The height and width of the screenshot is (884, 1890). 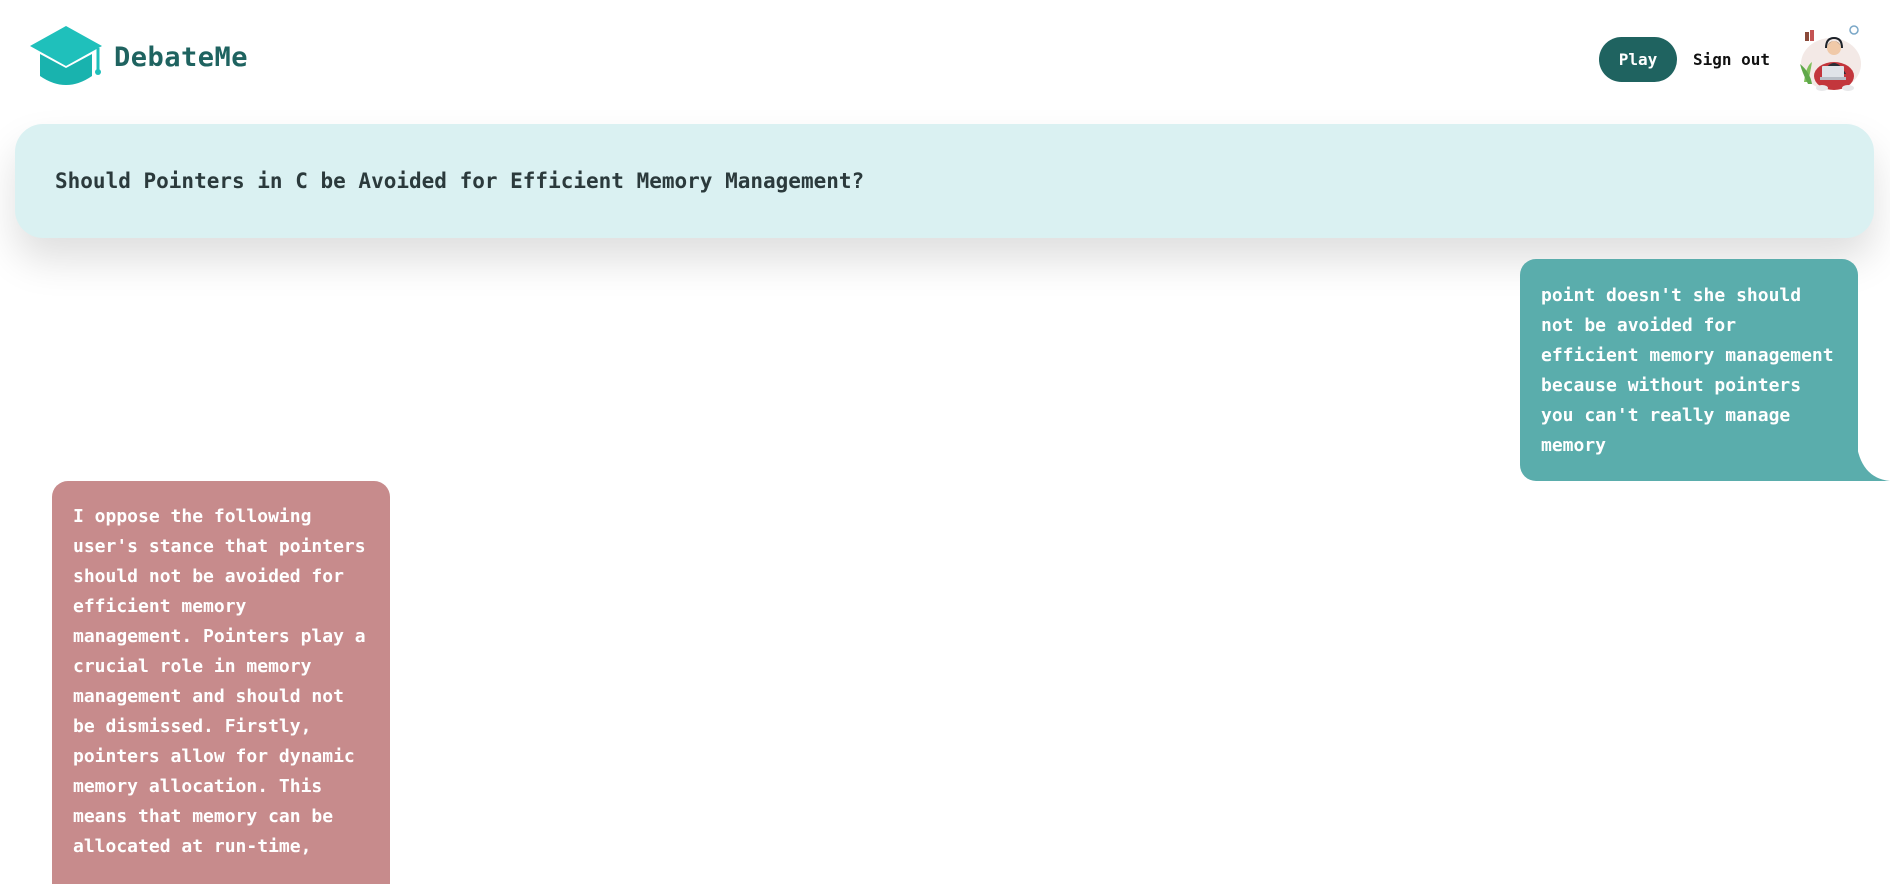 I want to click on play-button: Play, so click(x=1638, y=59).